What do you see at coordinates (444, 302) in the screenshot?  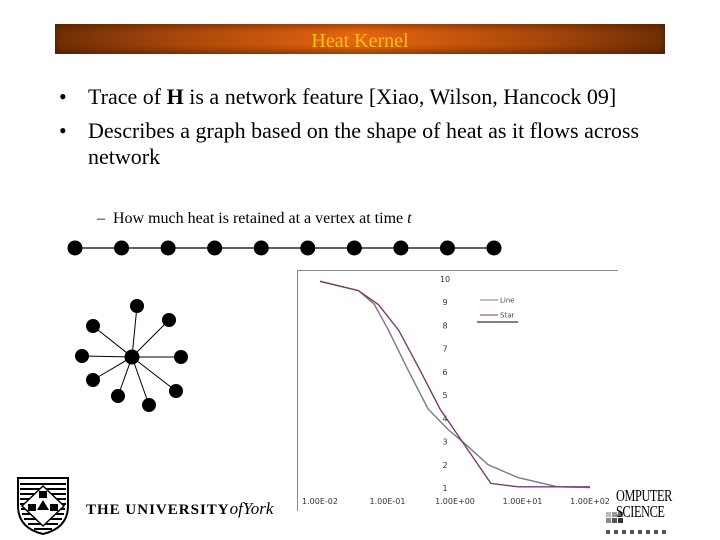 I see `y-tick-label: 9` at bounding box center [444, 302].